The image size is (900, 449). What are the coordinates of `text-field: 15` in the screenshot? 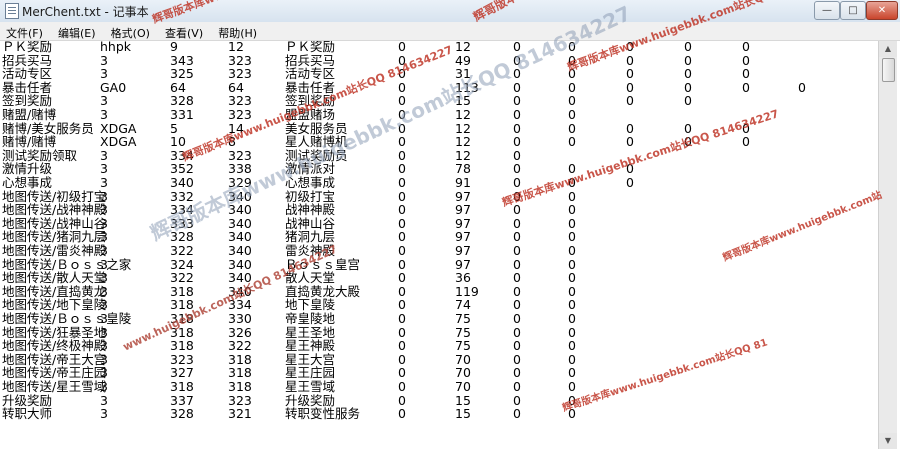 It's located at (463, 414).